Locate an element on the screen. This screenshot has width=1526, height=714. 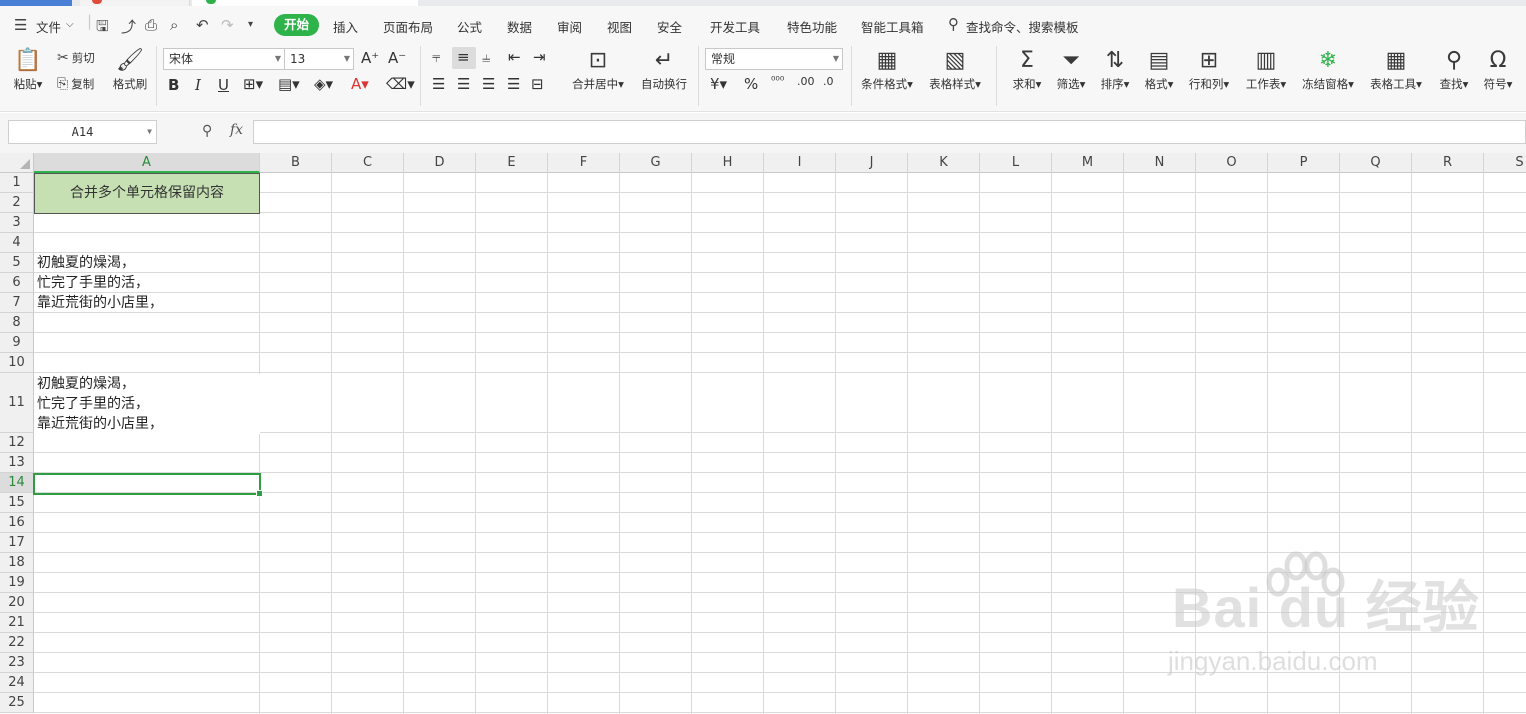
hamburger-menu-icon: ☰ is located at coordinates (20, 25).